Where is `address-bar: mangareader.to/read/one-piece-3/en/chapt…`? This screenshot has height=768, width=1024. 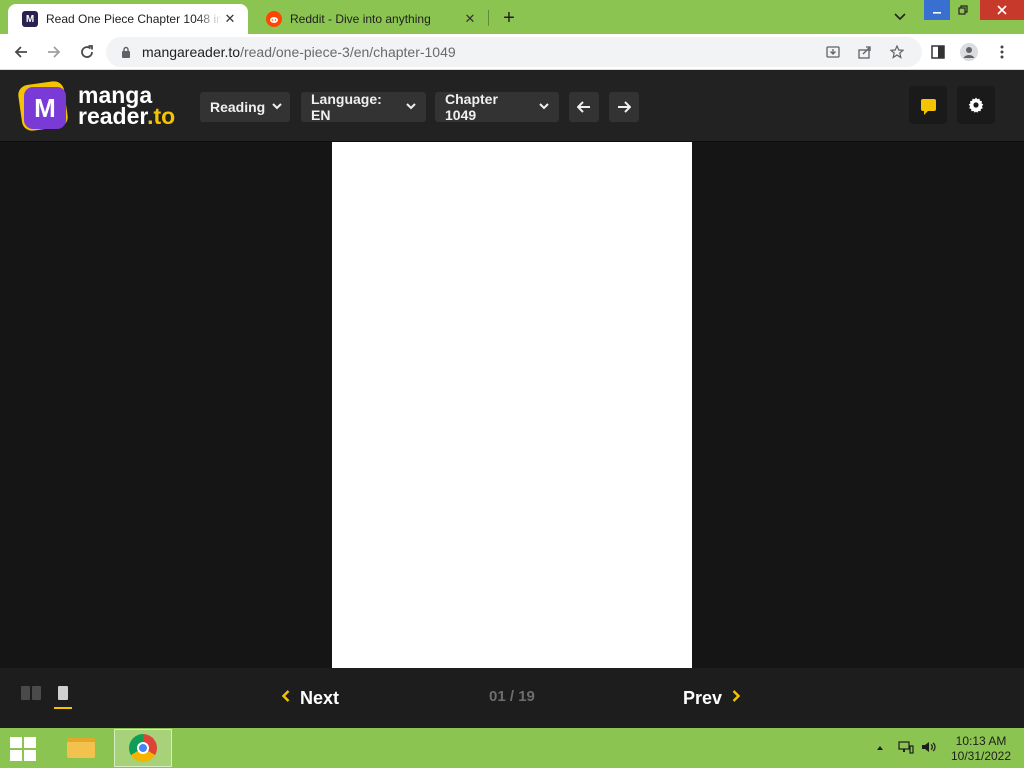
address-bar: mangareader.to/read/one-piece-3/en/chapt… is located at coordinates (514, 52).